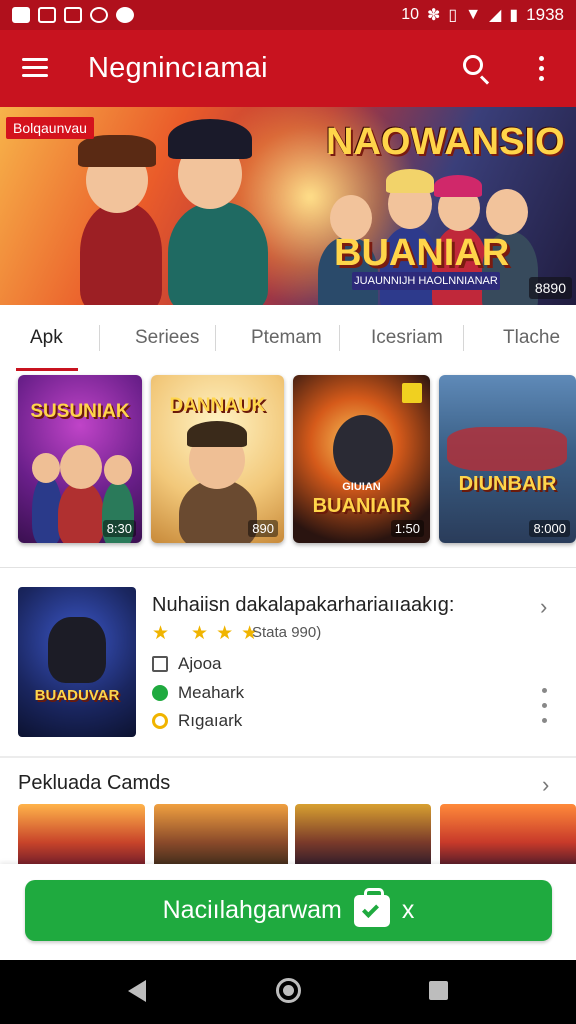 This screenshot has width=576, height=1024. I want to click on section-title: Pekluada Camds, so click(94, 783).